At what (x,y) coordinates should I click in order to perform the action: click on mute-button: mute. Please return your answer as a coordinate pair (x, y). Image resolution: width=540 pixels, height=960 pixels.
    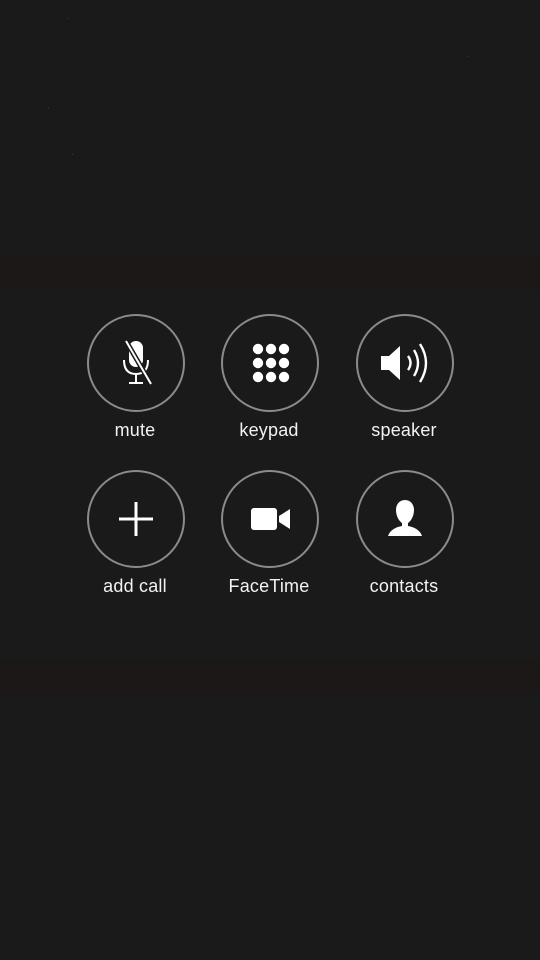
    Looking at the image, I should click on (136, 384).